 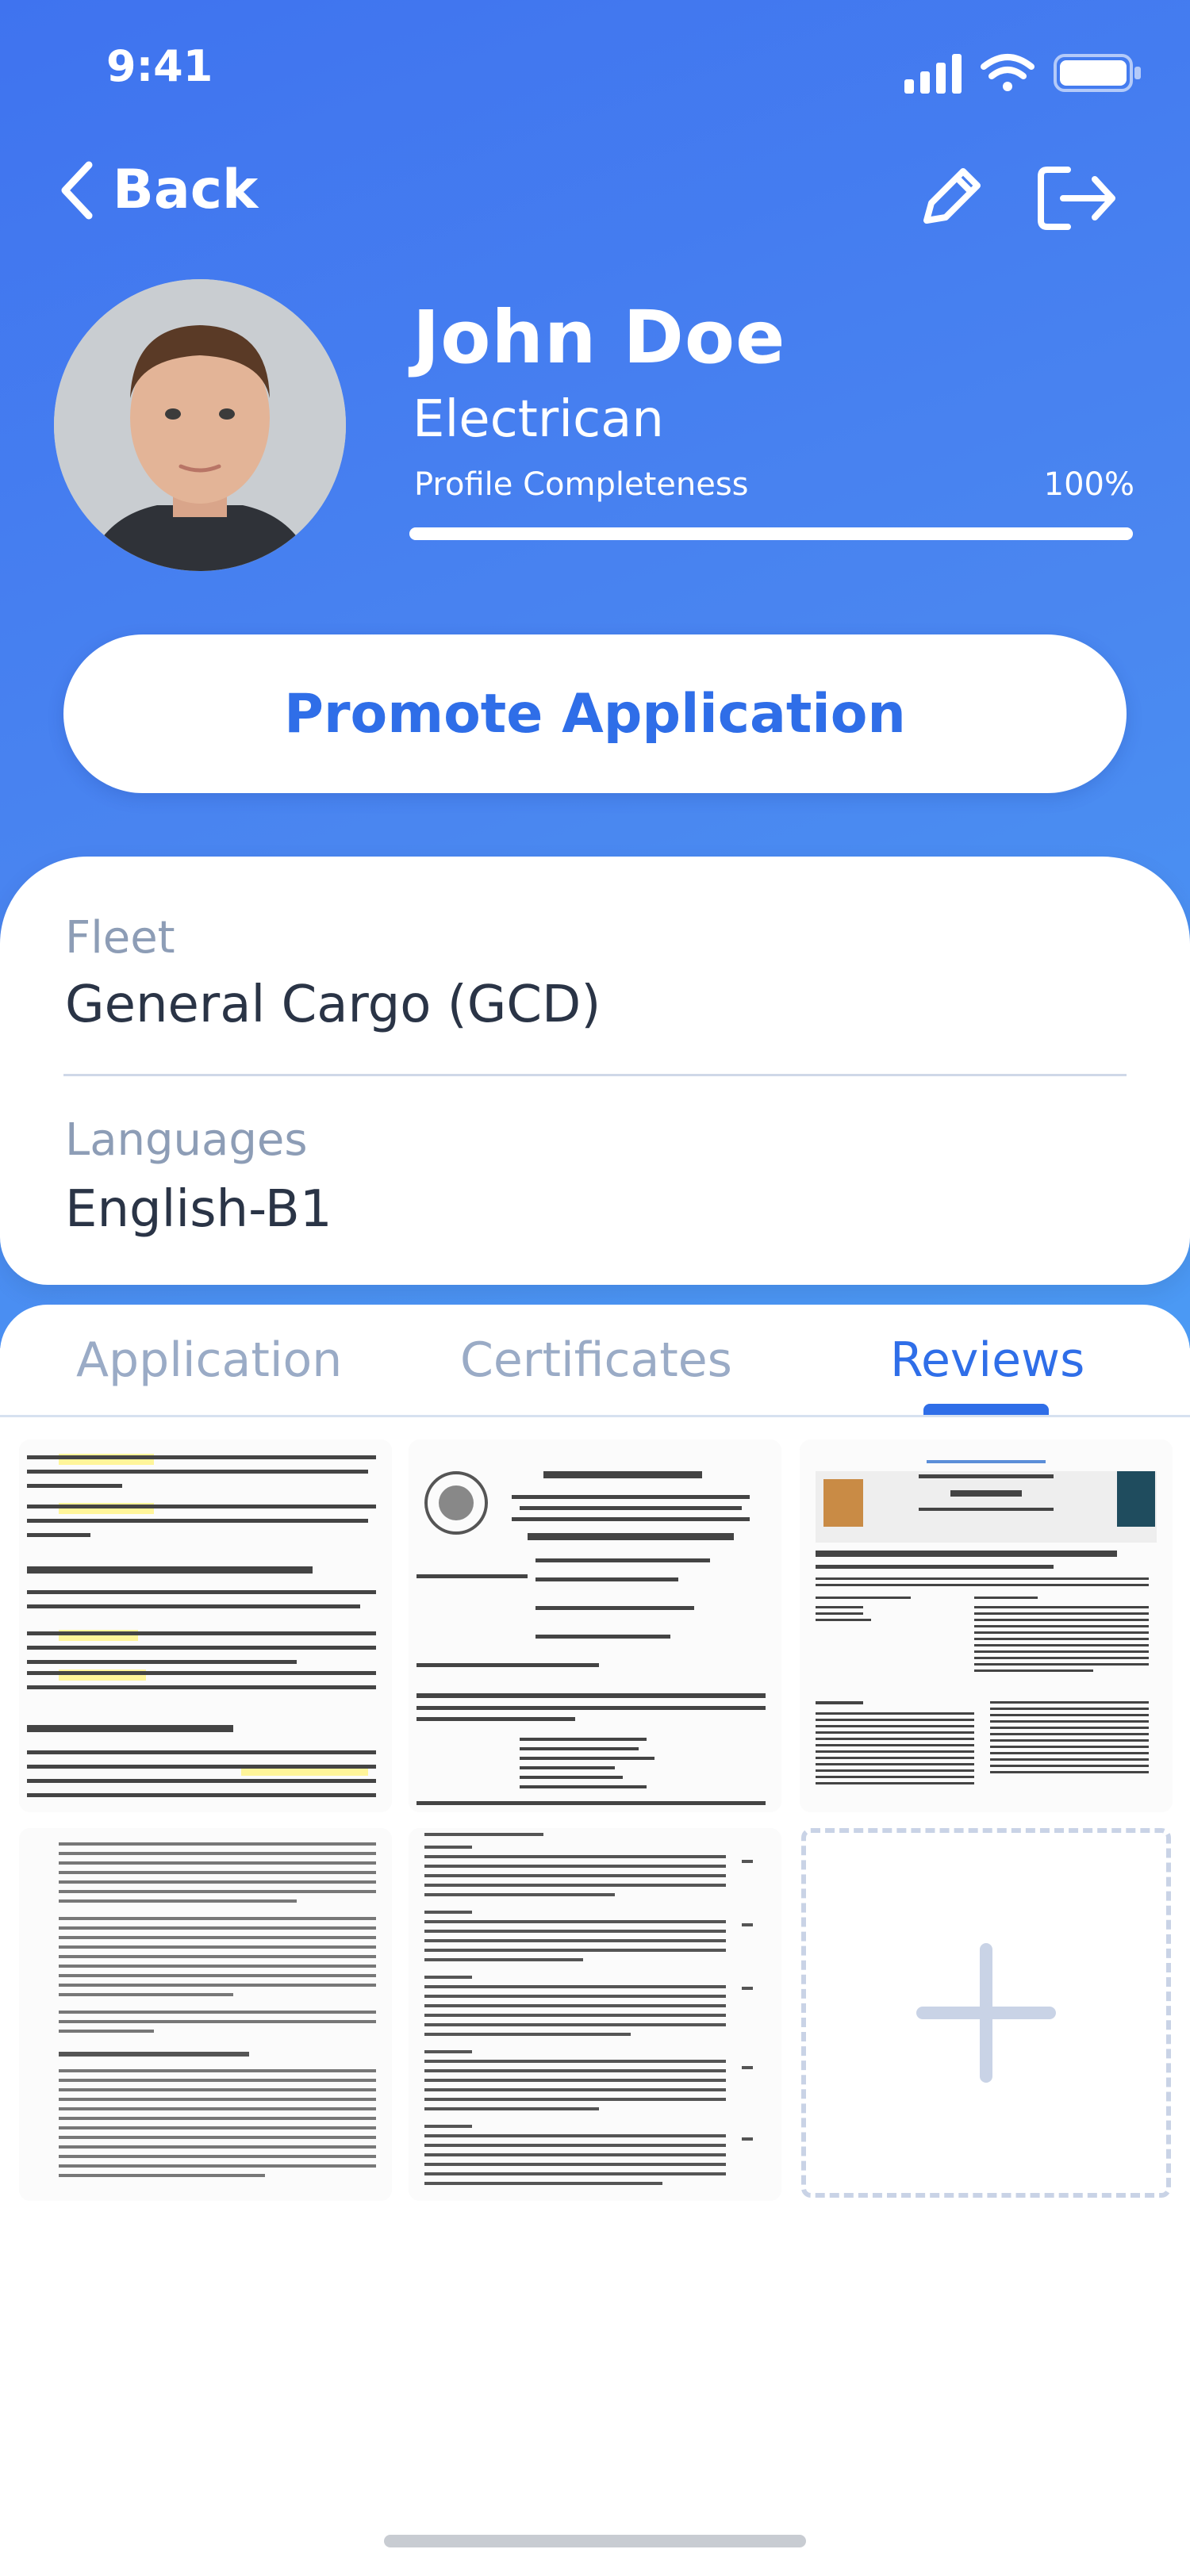 What do you see at coordinates (986, 1409) in the screenshot?
I see `active-tab-indicator` at bounding box center [986, 1409].